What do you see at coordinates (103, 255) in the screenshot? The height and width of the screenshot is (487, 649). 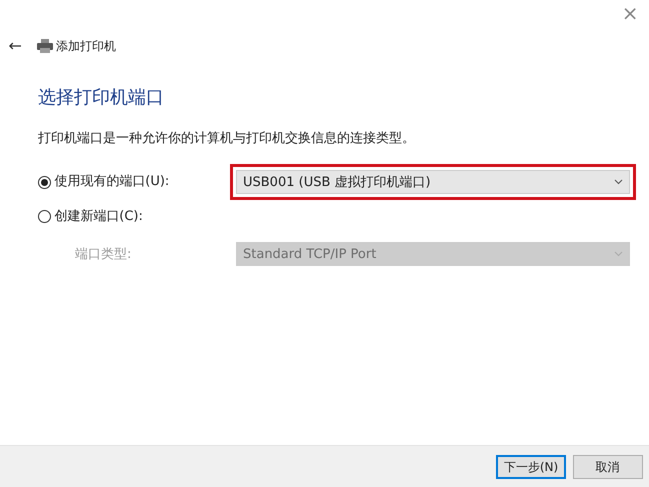 I see `port-type-label: 端口类型:` at bounding box center [103, 255].